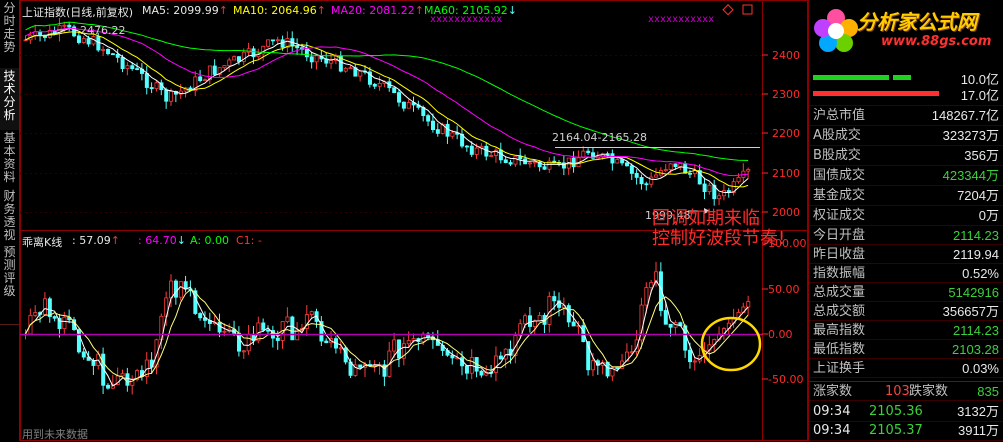 The height and width of the screenshot is (442, 1003). What do you see at coordinates (839, 215) in the screenshot?
I see `market-label: 权证成交` at bounding box center [839, 215].